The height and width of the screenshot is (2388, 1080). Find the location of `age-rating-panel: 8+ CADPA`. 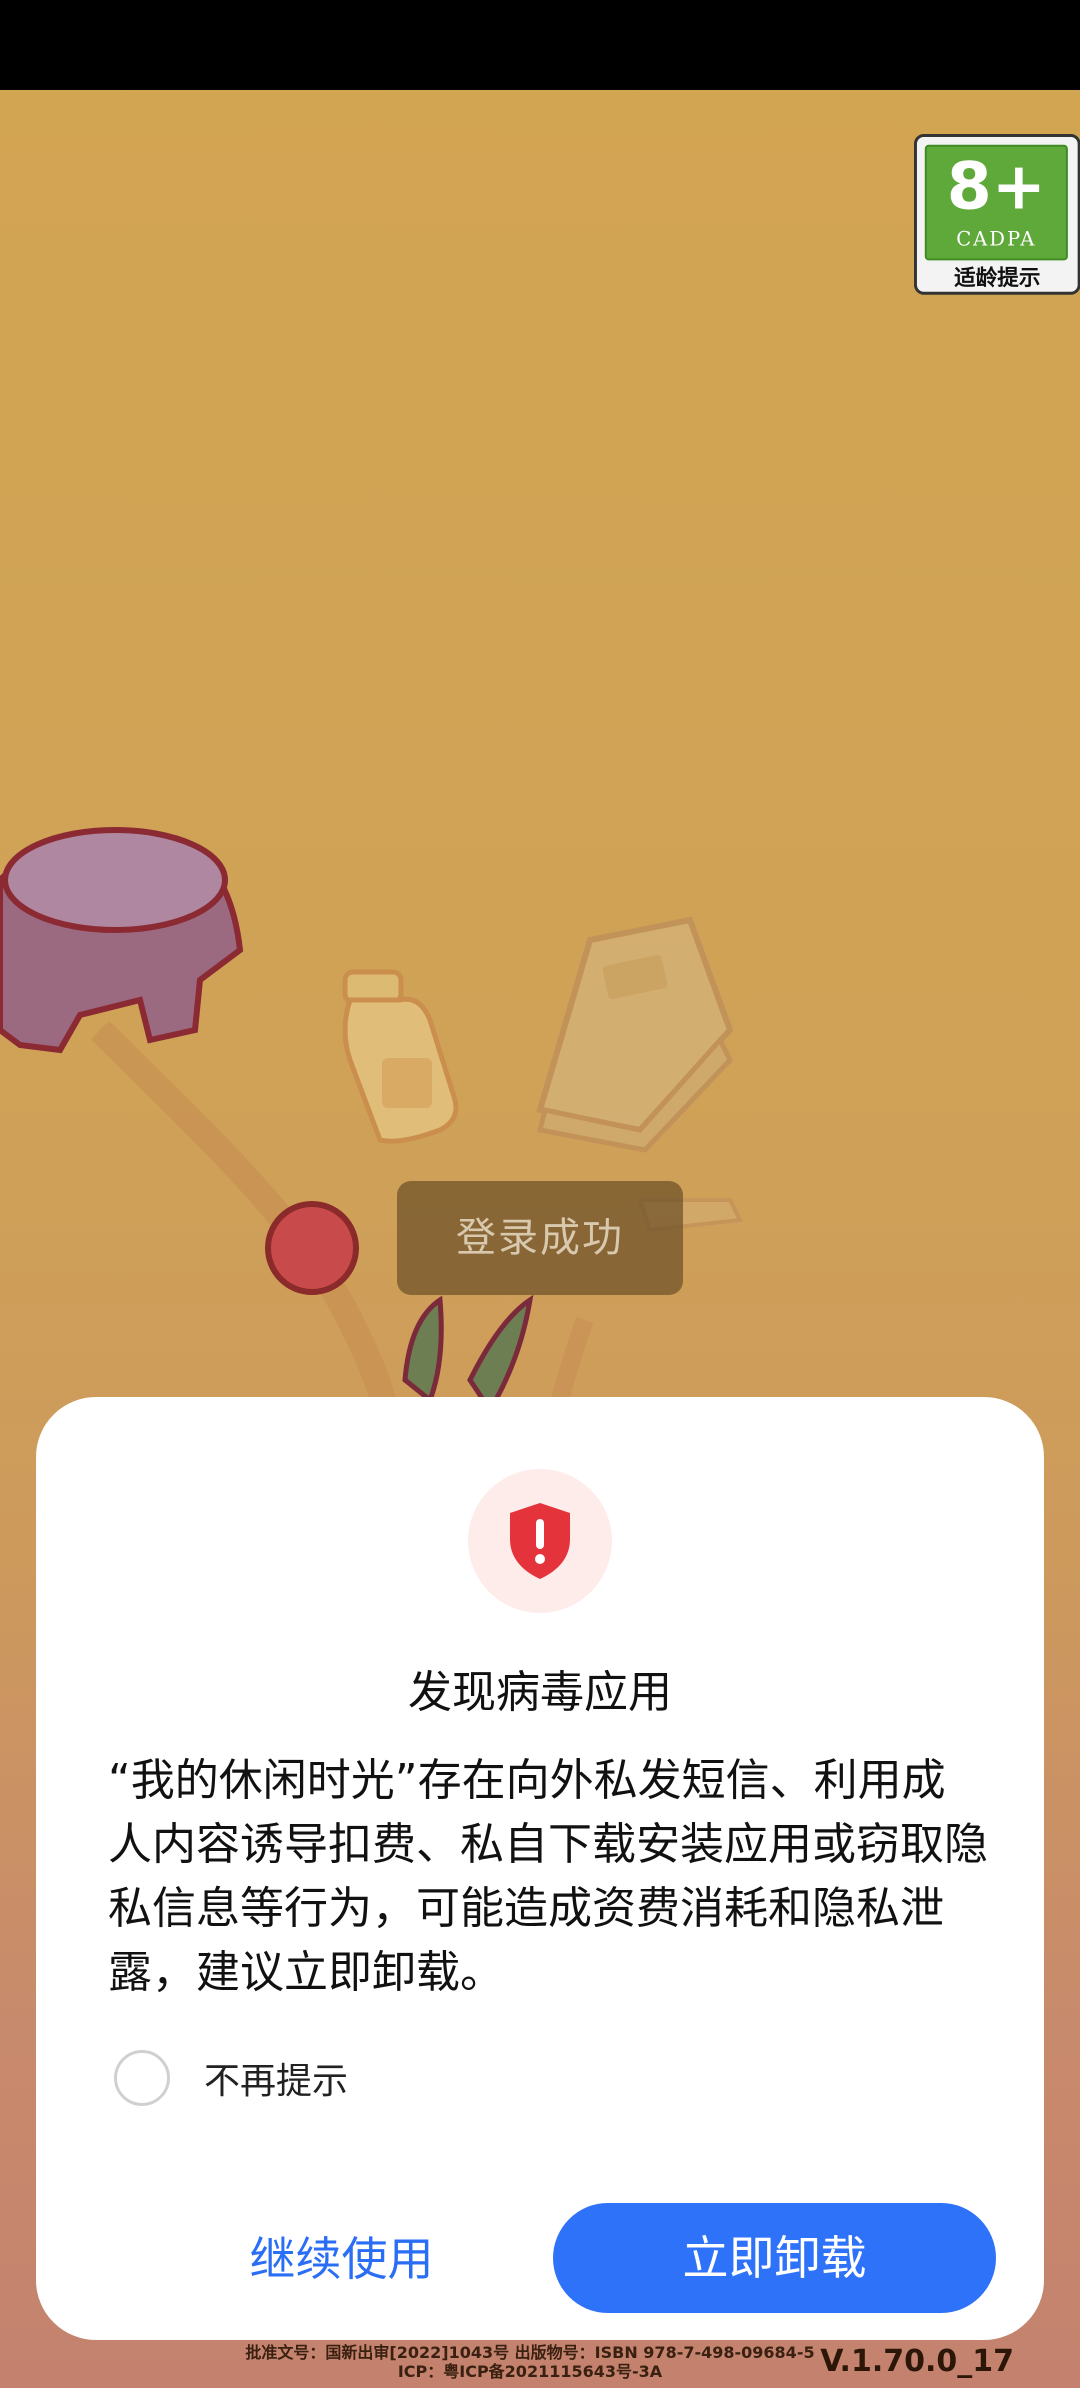

age-rating-panel: 8+ CADPA is located at coordinates (996, 202).